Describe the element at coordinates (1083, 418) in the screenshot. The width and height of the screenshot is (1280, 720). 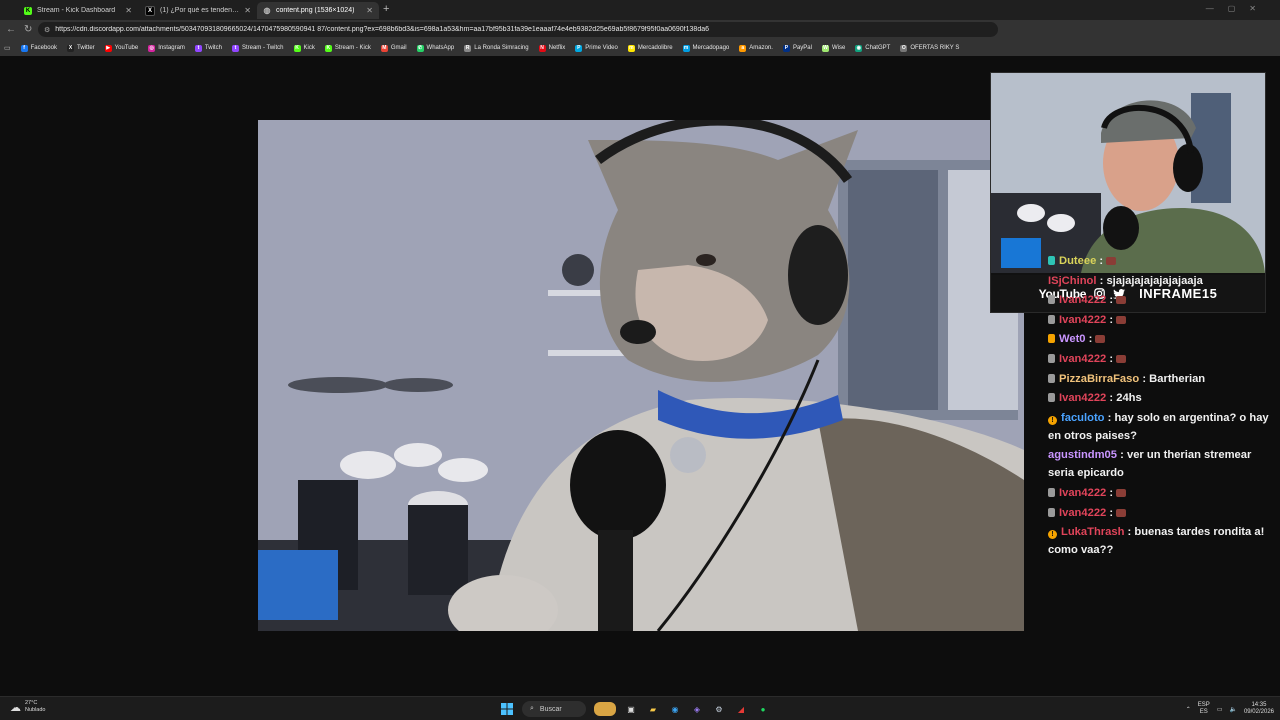
I see `chat-username: faculoto` at that location.